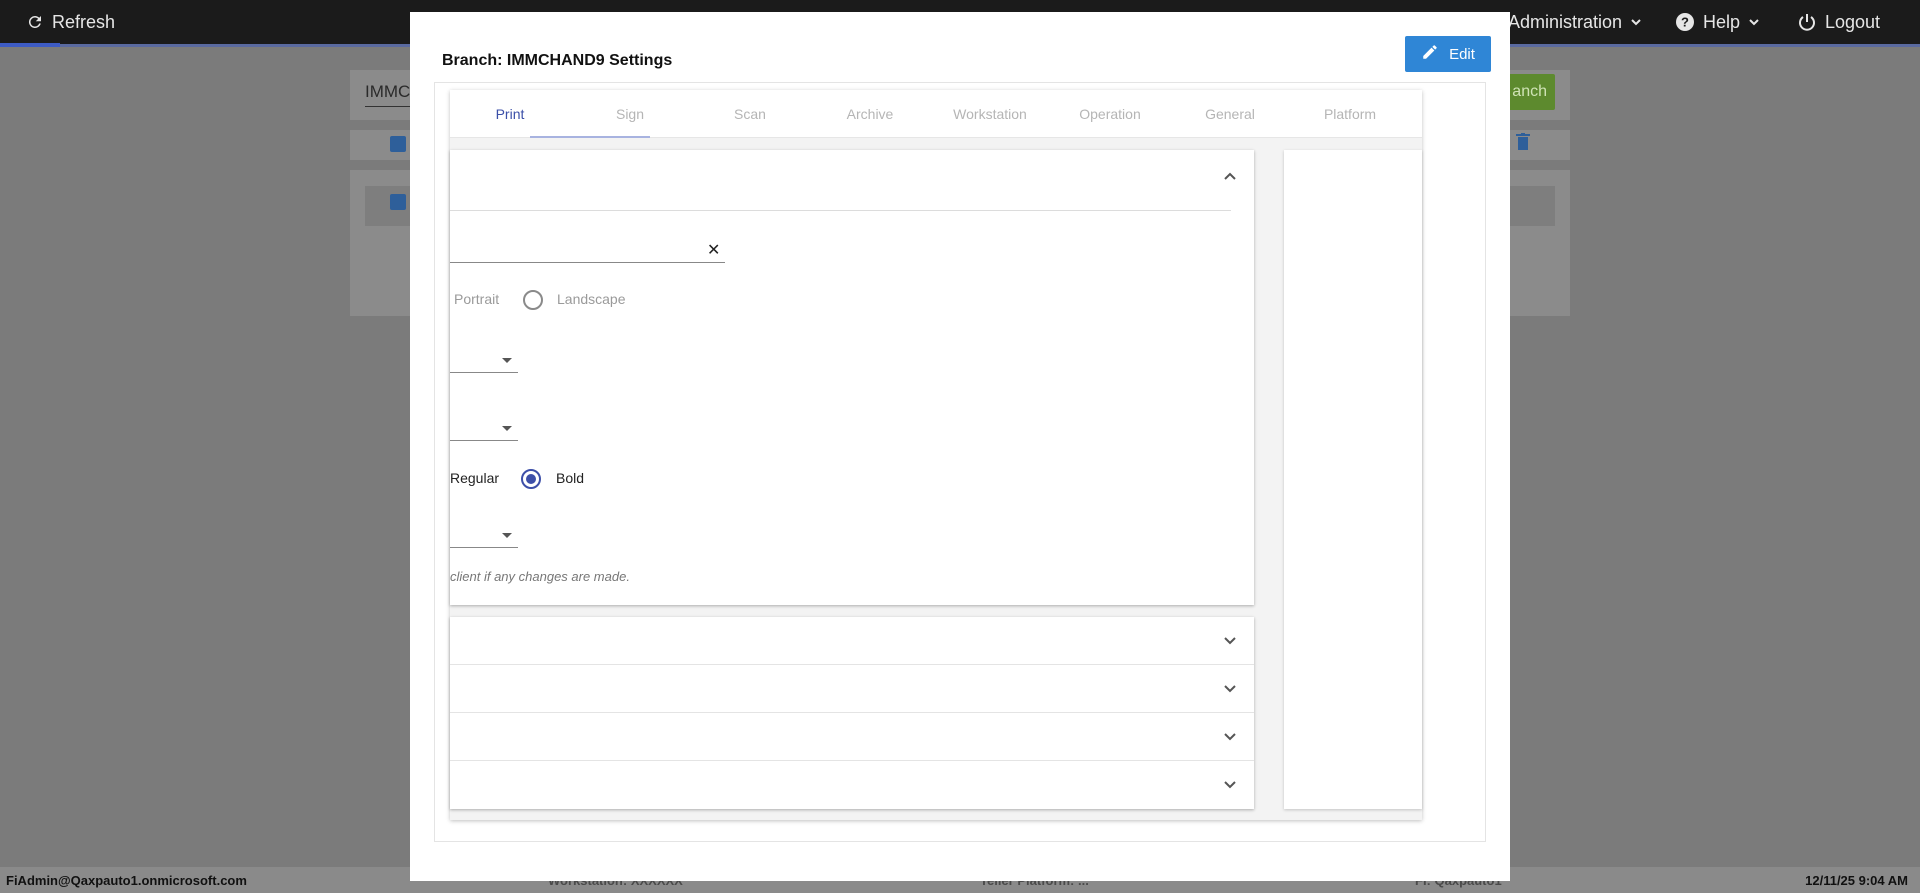 The height and width of the screenshot is (893, 1920). I want to click on regular-label: Regular, so click(475, 478).